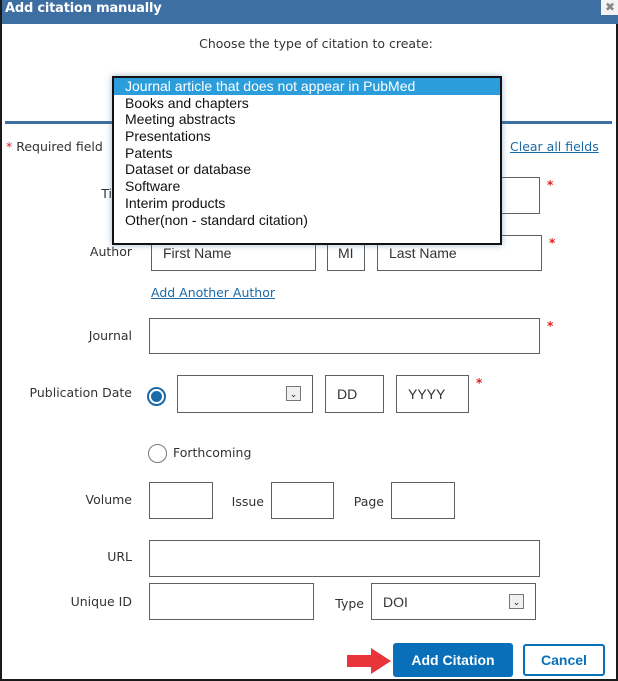  Describe the element at coordinates (564, 660) in the screenshot. I see `cancel-button: Cancel` at that location.